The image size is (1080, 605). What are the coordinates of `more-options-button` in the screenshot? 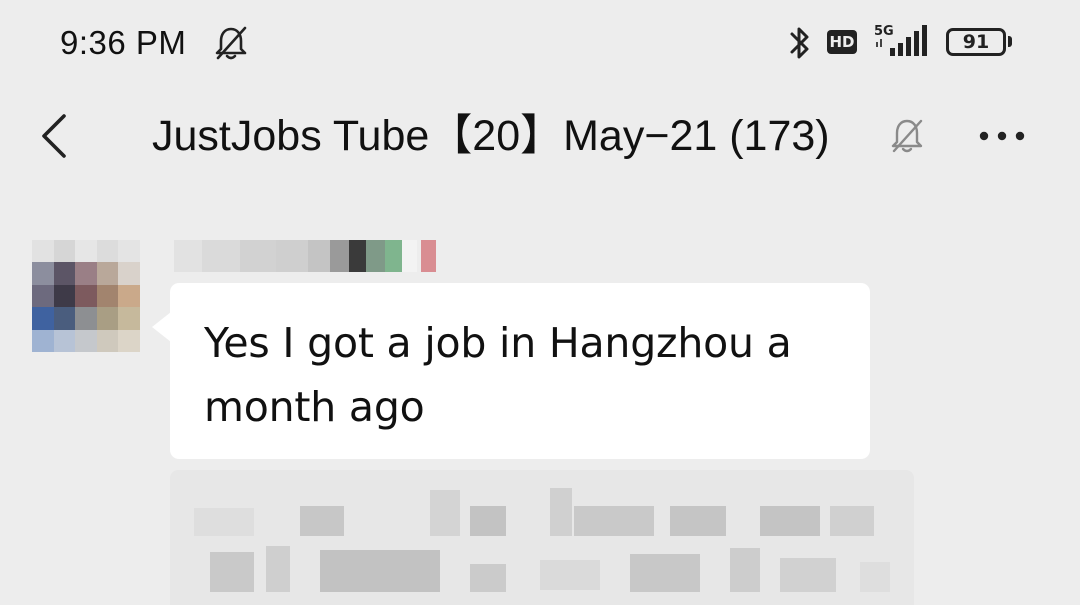 It's located at (1002, 136).